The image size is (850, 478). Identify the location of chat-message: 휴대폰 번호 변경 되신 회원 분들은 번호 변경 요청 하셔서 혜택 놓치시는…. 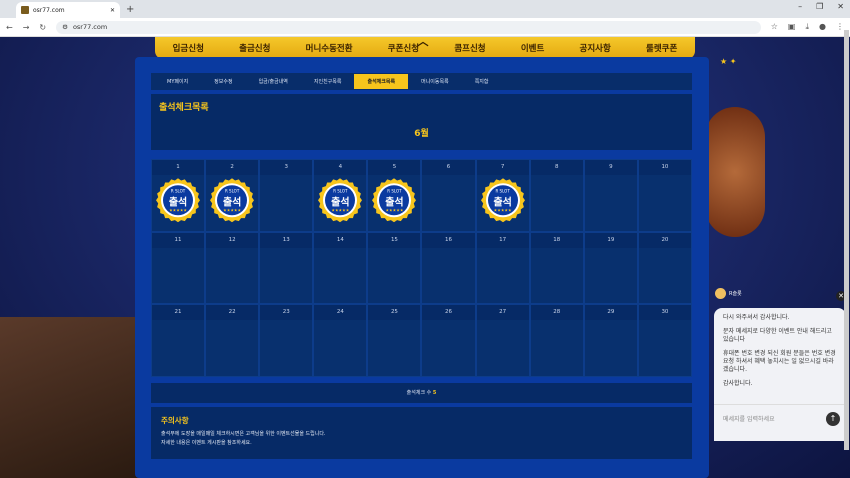
(779, 361).